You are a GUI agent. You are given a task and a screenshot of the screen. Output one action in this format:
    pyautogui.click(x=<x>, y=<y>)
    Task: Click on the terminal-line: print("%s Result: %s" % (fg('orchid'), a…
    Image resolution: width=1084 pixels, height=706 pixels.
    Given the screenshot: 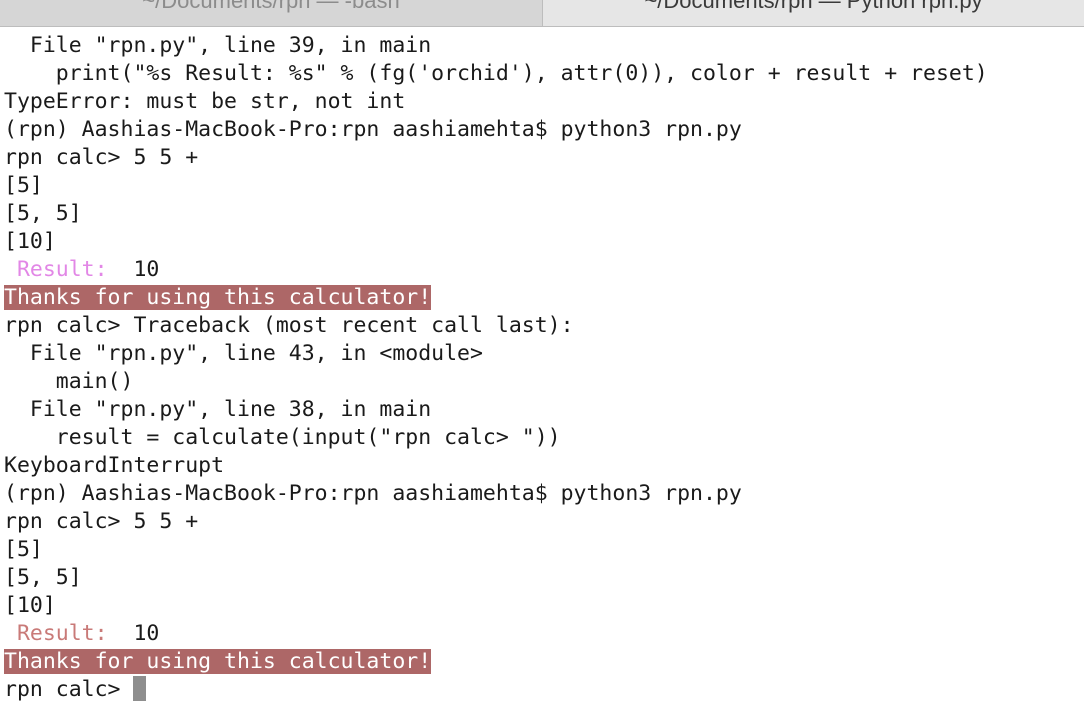 What is the action you would take?
    pyautogui.click(x=496, y=73)
    